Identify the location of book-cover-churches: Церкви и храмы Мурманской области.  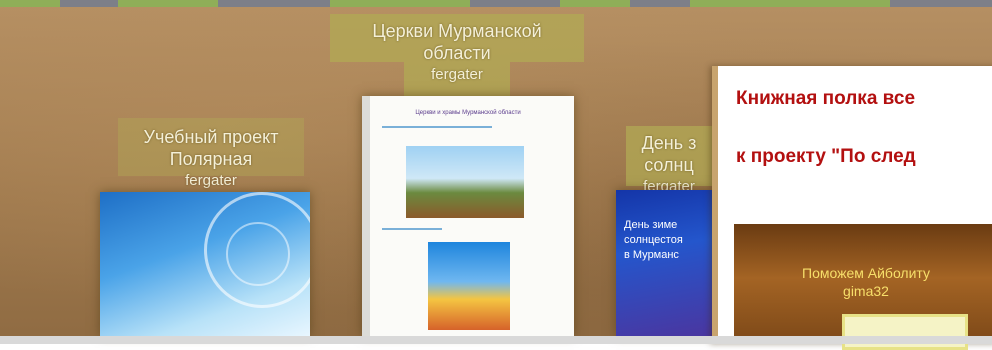
(468, 216).